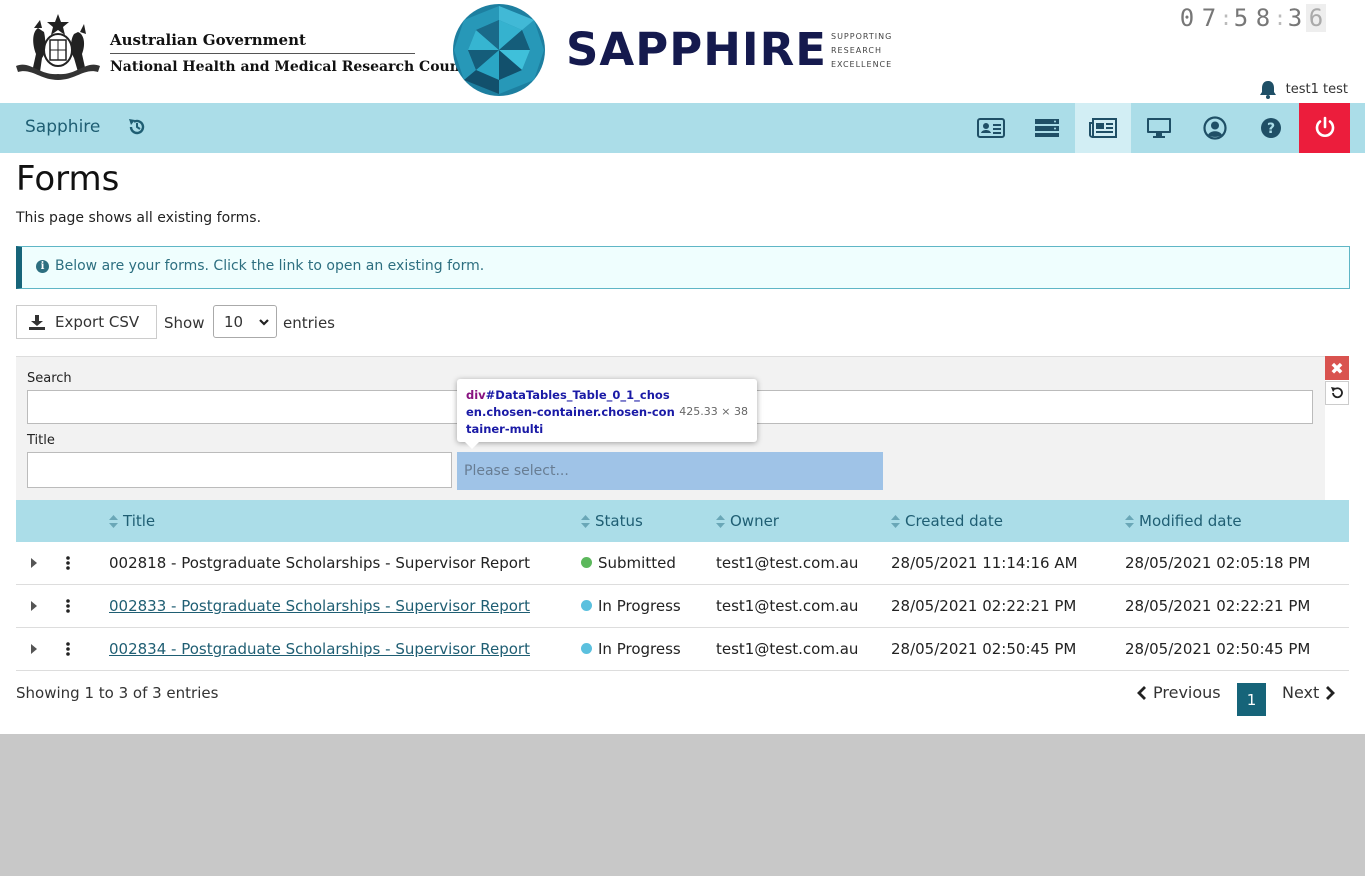 This screenshot has height=876, width=1365. What do you see at coordinates (1190, 521) in the screenshot?
I see `column-header-label: Modified date` at bounding box center [1190, 521].